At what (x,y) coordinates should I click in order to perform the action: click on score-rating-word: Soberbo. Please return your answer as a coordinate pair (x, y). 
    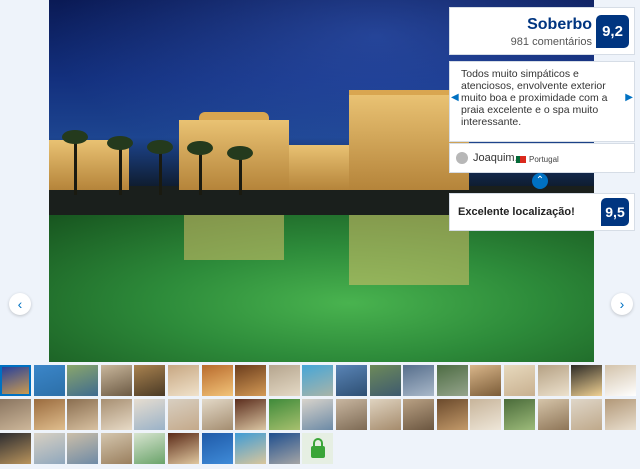
    Looking at the image, I should click on (559, 24).